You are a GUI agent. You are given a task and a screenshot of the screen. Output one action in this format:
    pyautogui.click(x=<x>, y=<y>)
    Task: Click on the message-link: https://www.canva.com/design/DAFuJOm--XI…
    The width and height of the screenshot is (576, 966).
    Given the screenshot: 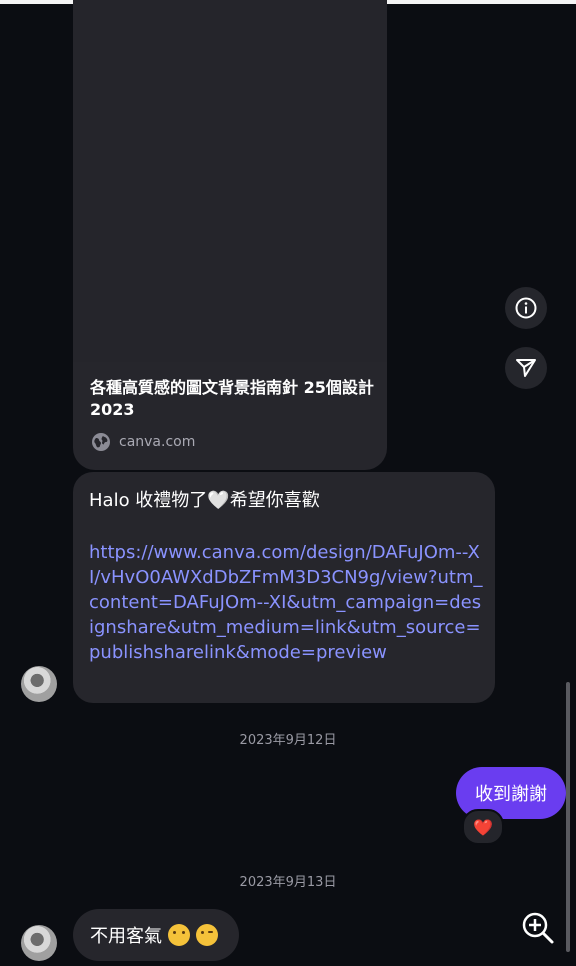 What is the action you would take?
    pyautogui.click(x=286, y=602)
    